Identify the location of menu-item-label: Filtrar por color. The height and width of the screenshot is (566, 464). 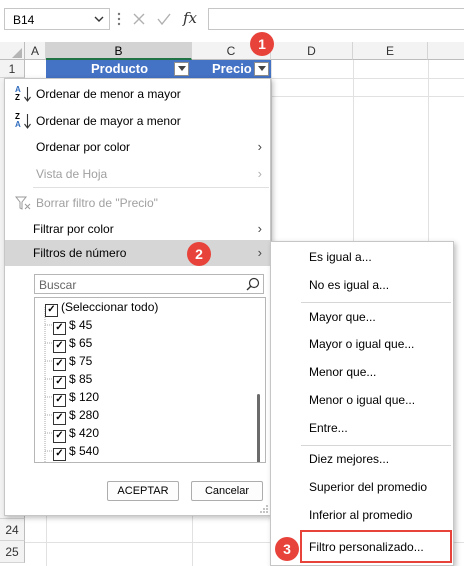
(73, 229).